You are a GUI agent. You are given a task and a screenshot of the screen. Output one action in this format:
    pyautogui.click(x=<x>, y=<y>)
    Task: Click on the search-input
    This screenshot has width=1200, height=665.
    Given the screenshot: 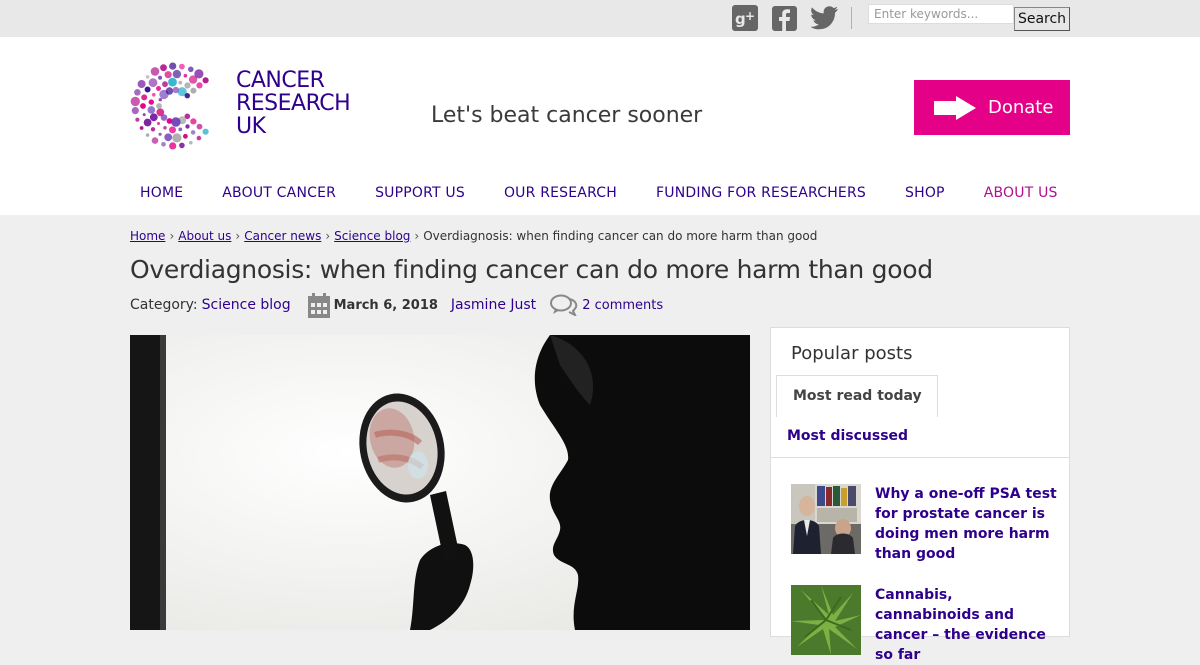 What is the action you would take?
    pyautogui.click(x=941, y=14)
    